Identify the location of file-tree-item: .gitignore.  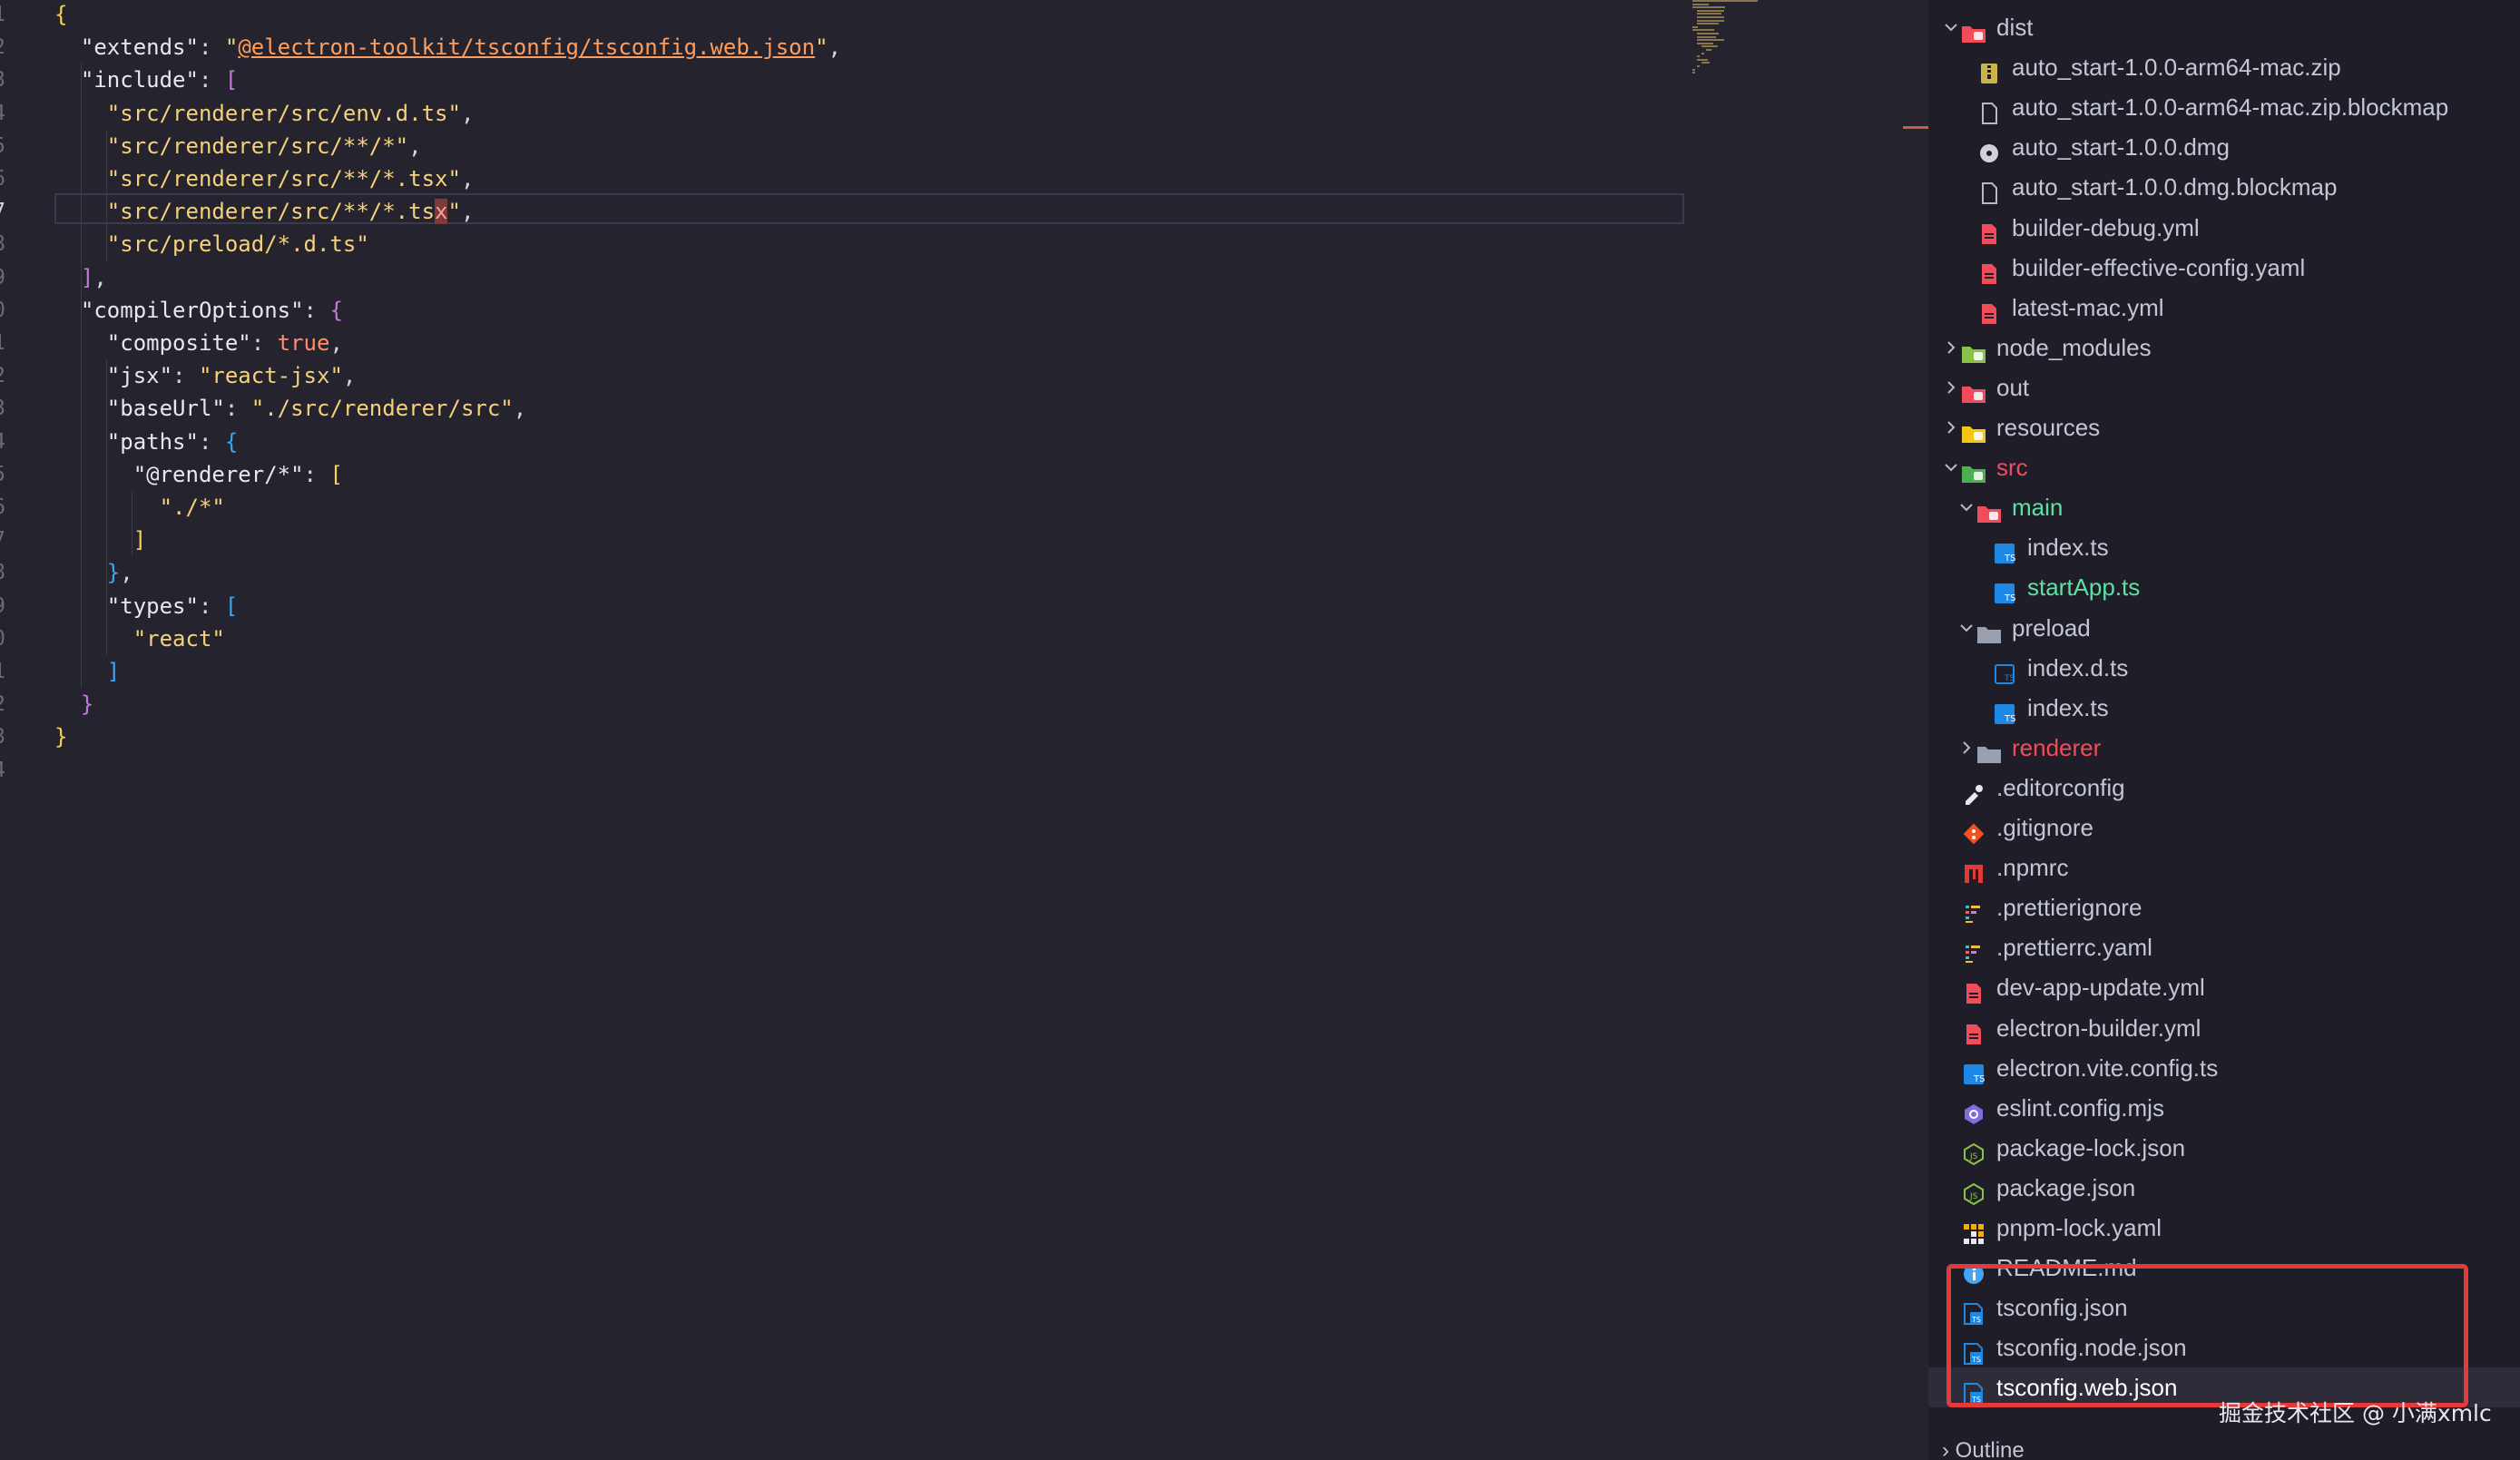
(2224, 828).